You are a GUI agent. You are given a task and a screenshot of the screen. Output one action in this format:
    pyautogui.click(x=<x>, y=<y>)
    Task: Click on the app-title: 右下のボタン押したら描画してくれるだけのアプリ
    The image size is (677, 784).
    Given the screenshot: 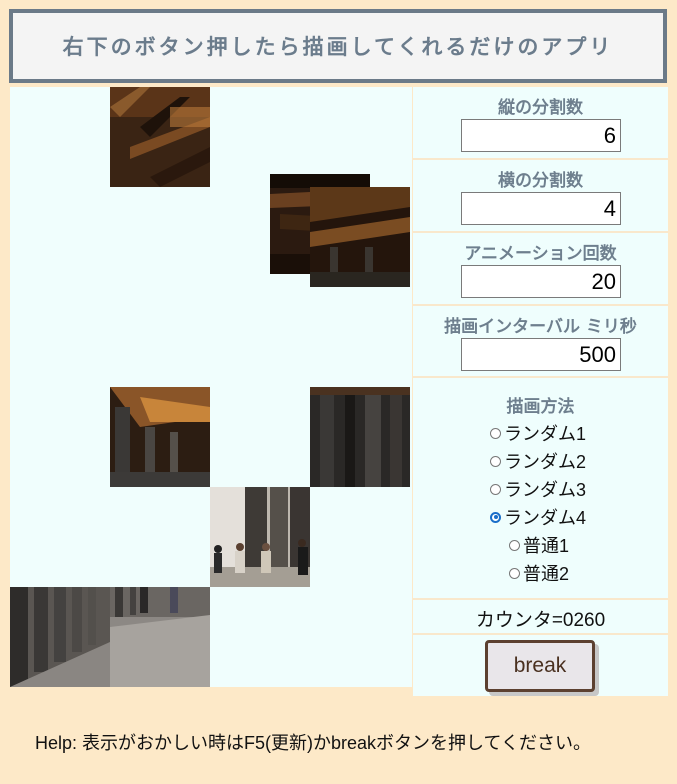 What is the action you would take?
    pyautogui.click(x=338, y=46)
    